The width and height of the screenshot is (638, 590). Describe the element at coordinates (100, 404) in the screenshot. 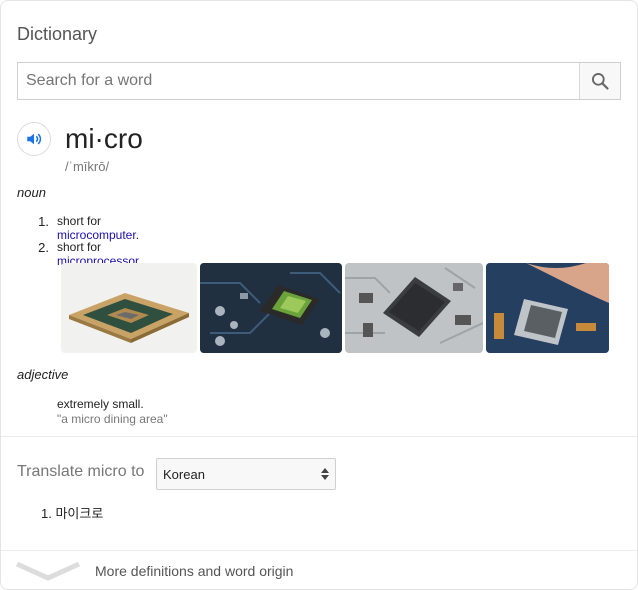

I see `adjective-definition-text: extremely small.` at that location.